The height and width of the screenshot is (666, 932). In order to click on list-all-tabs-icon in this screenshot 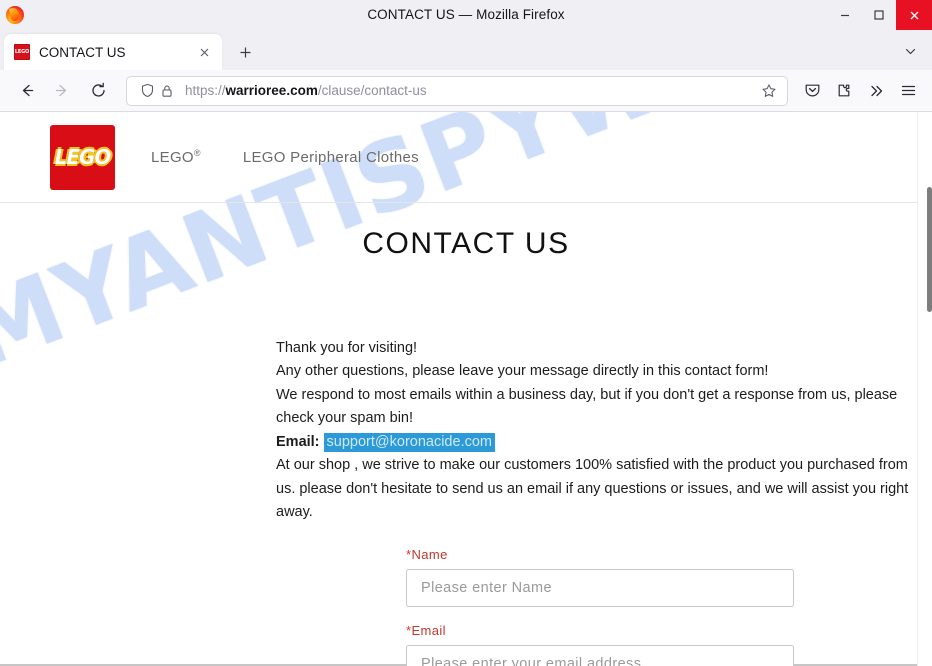, I will do `click(910, 51)`.